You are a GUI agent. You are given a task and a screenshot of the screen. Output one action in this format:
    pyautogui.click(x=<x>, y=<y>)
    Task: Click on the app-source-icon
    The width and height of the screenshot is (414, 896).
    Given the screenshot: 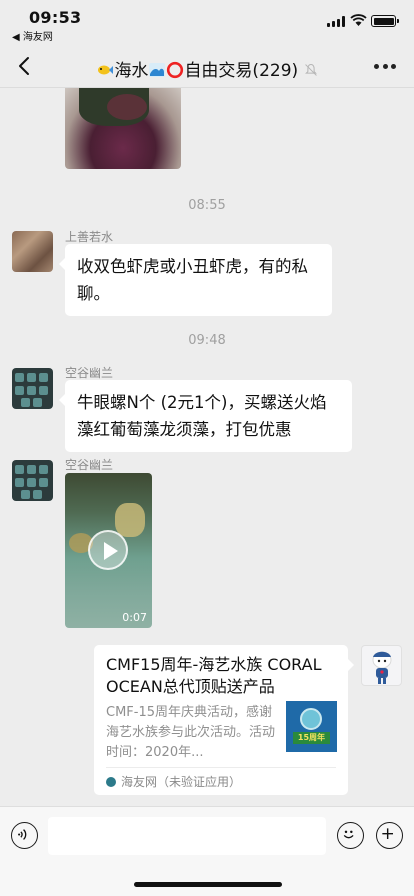 What is the action you would take?
    pyautogui.click(x=111, y=782)
    